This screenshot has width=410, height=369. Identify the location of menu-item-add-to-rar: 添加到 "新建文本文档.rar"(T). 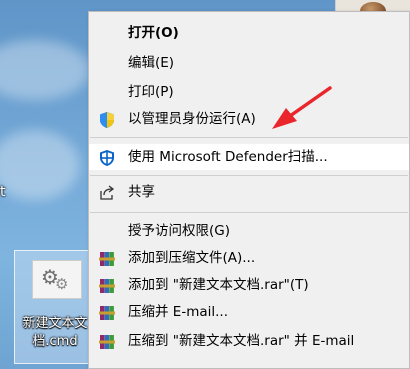
(249, 285).